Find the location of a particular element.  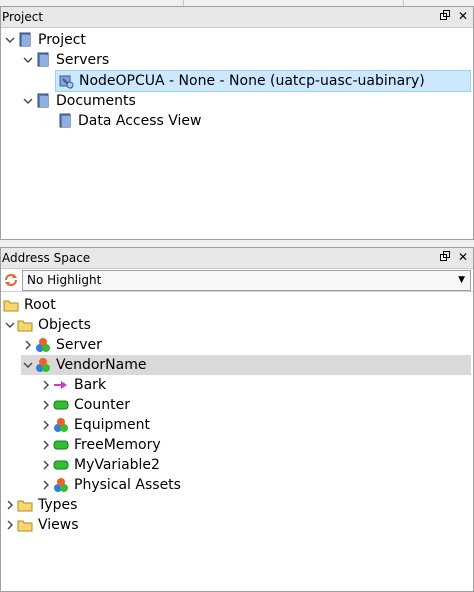

tree-item-counter: Counter is located at coordinates (84, 405).